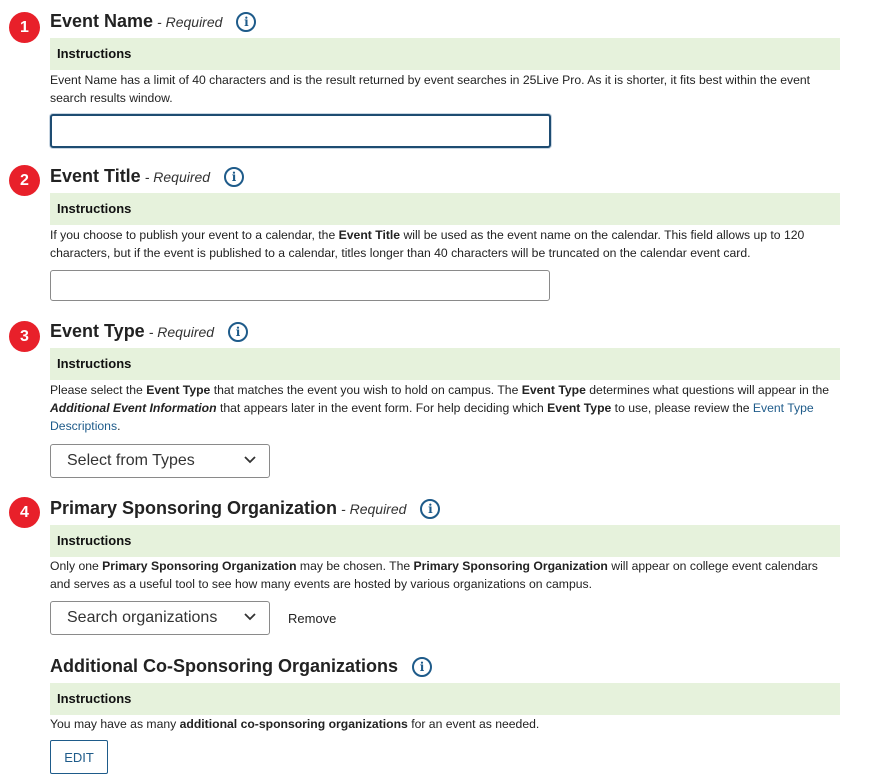 This screenshot has height=782, width=885. What do you see at coordinates (246, 21) in the screenshot?
I see `event-name-info-icon: i` at bounding box center [246, 21].